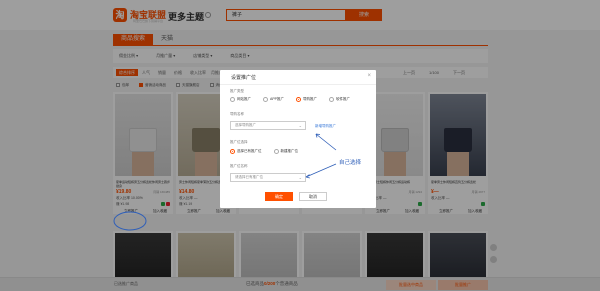  I want to click on guide-name-label: 导购名称, so click(237, 114).